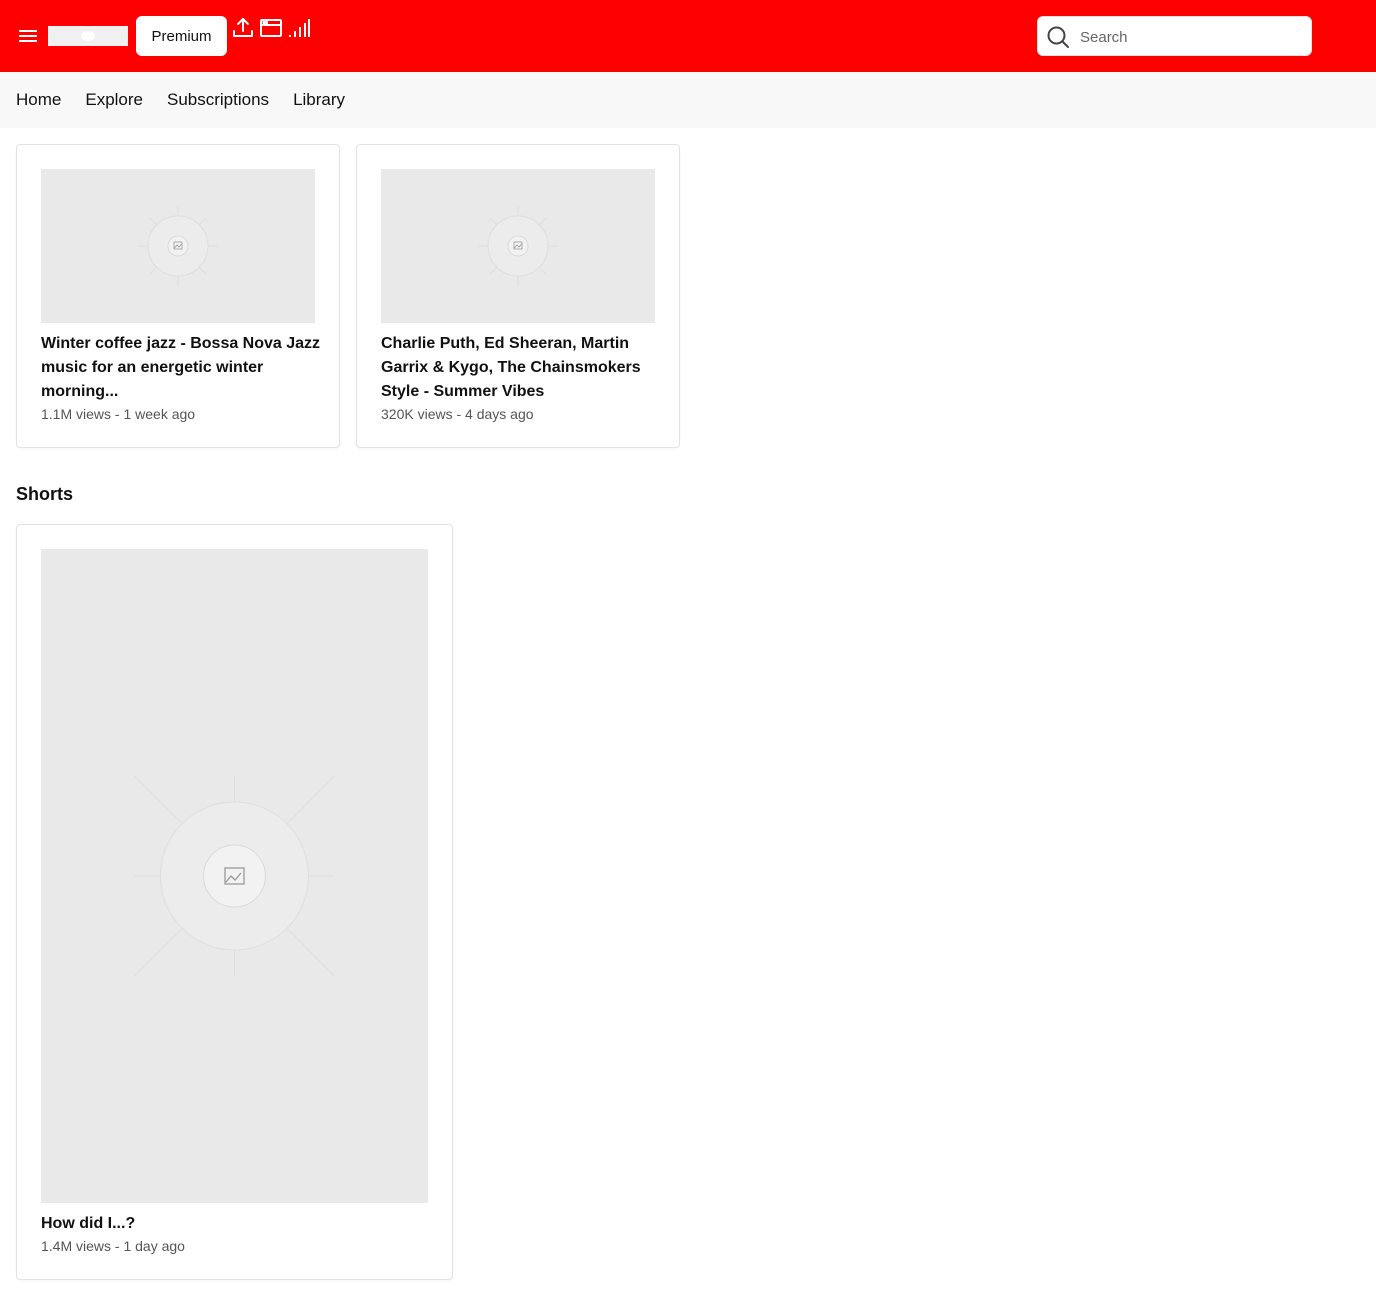  What do you see at coordinates (234, 1224) in the screenshot?
I see `short-title: How did I...?` at bounding box center [234, 1224].